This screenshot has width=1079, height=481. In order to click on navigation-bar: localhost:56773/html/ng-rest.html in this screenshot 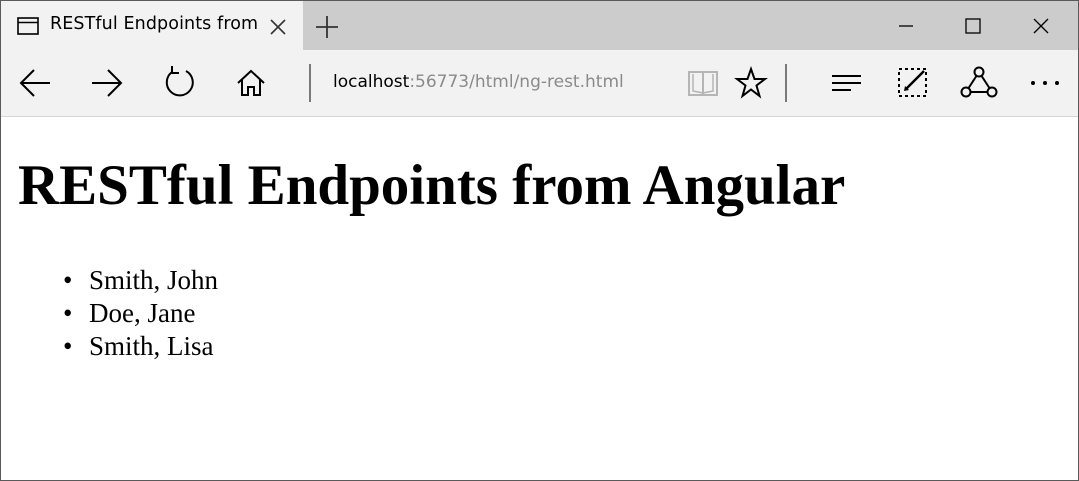, I will do `click(539, 83)`.